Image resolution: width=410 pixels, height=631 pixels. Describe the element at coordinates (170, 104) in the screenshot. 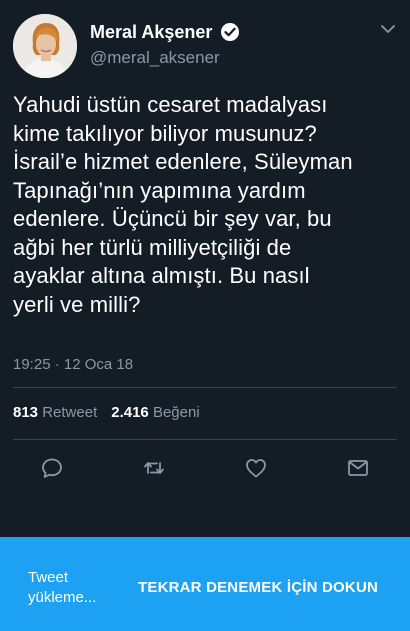

I see `tweet-text-line: Yahudi üstün cesaret madalyası` at that location.